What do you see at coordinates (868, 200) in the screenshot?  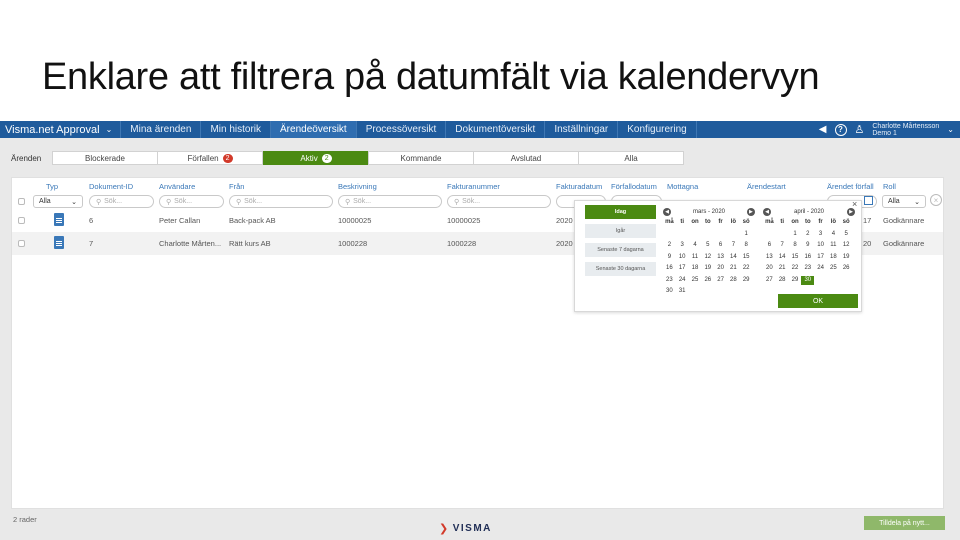 I see `calendar-icon` at bounding box center [868, 200].